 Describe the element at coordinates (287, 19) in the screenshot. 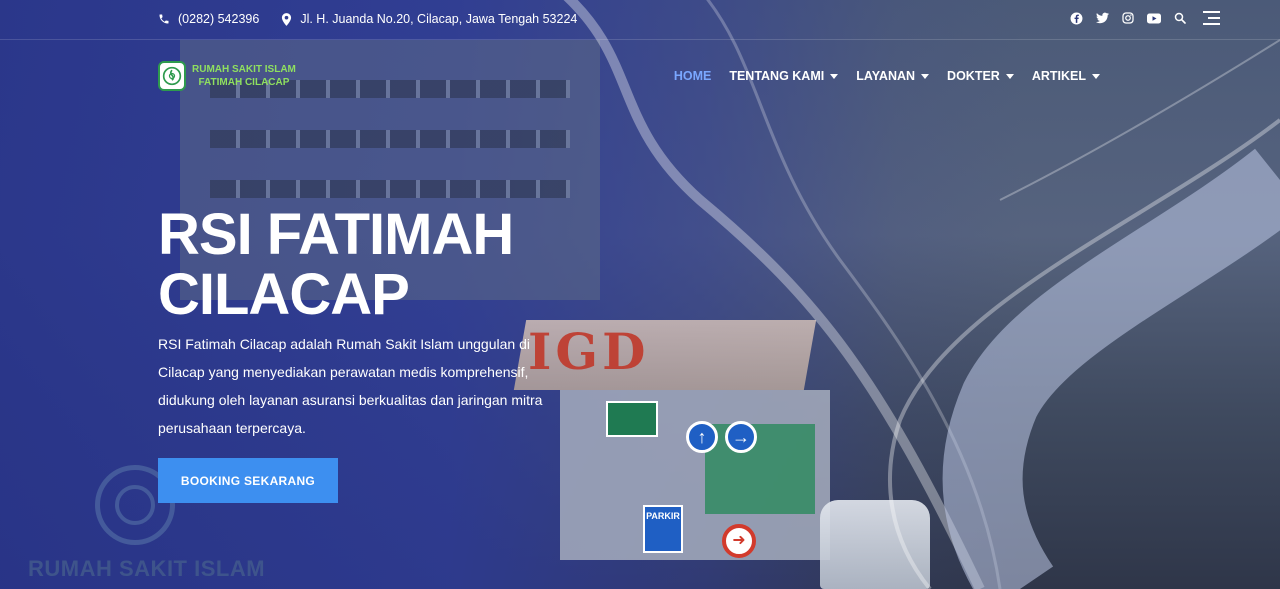

I see `map-pin-icon` at that location.